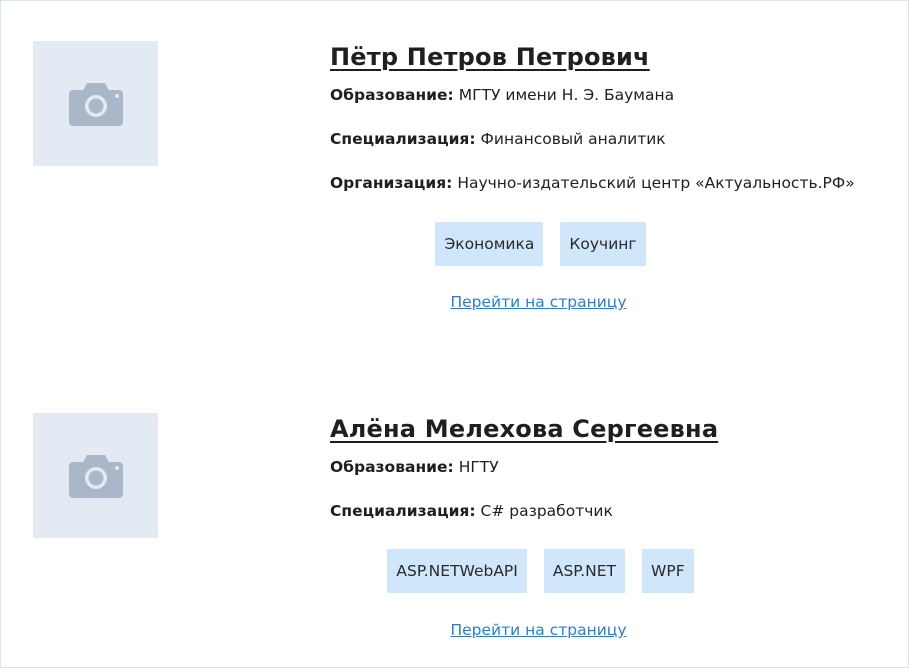  I want to click on expert-name: Алёна Мелехова Сергеевна, so click(617, 429).